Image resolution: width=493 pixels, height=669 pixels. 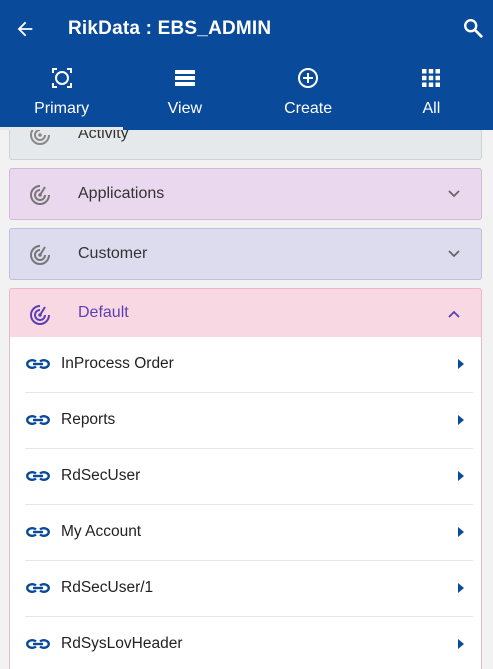 What do you see at coordinates (308, 78) in the screenshot?
I see `plus-circle-icon` at bounding box center [308, 78].